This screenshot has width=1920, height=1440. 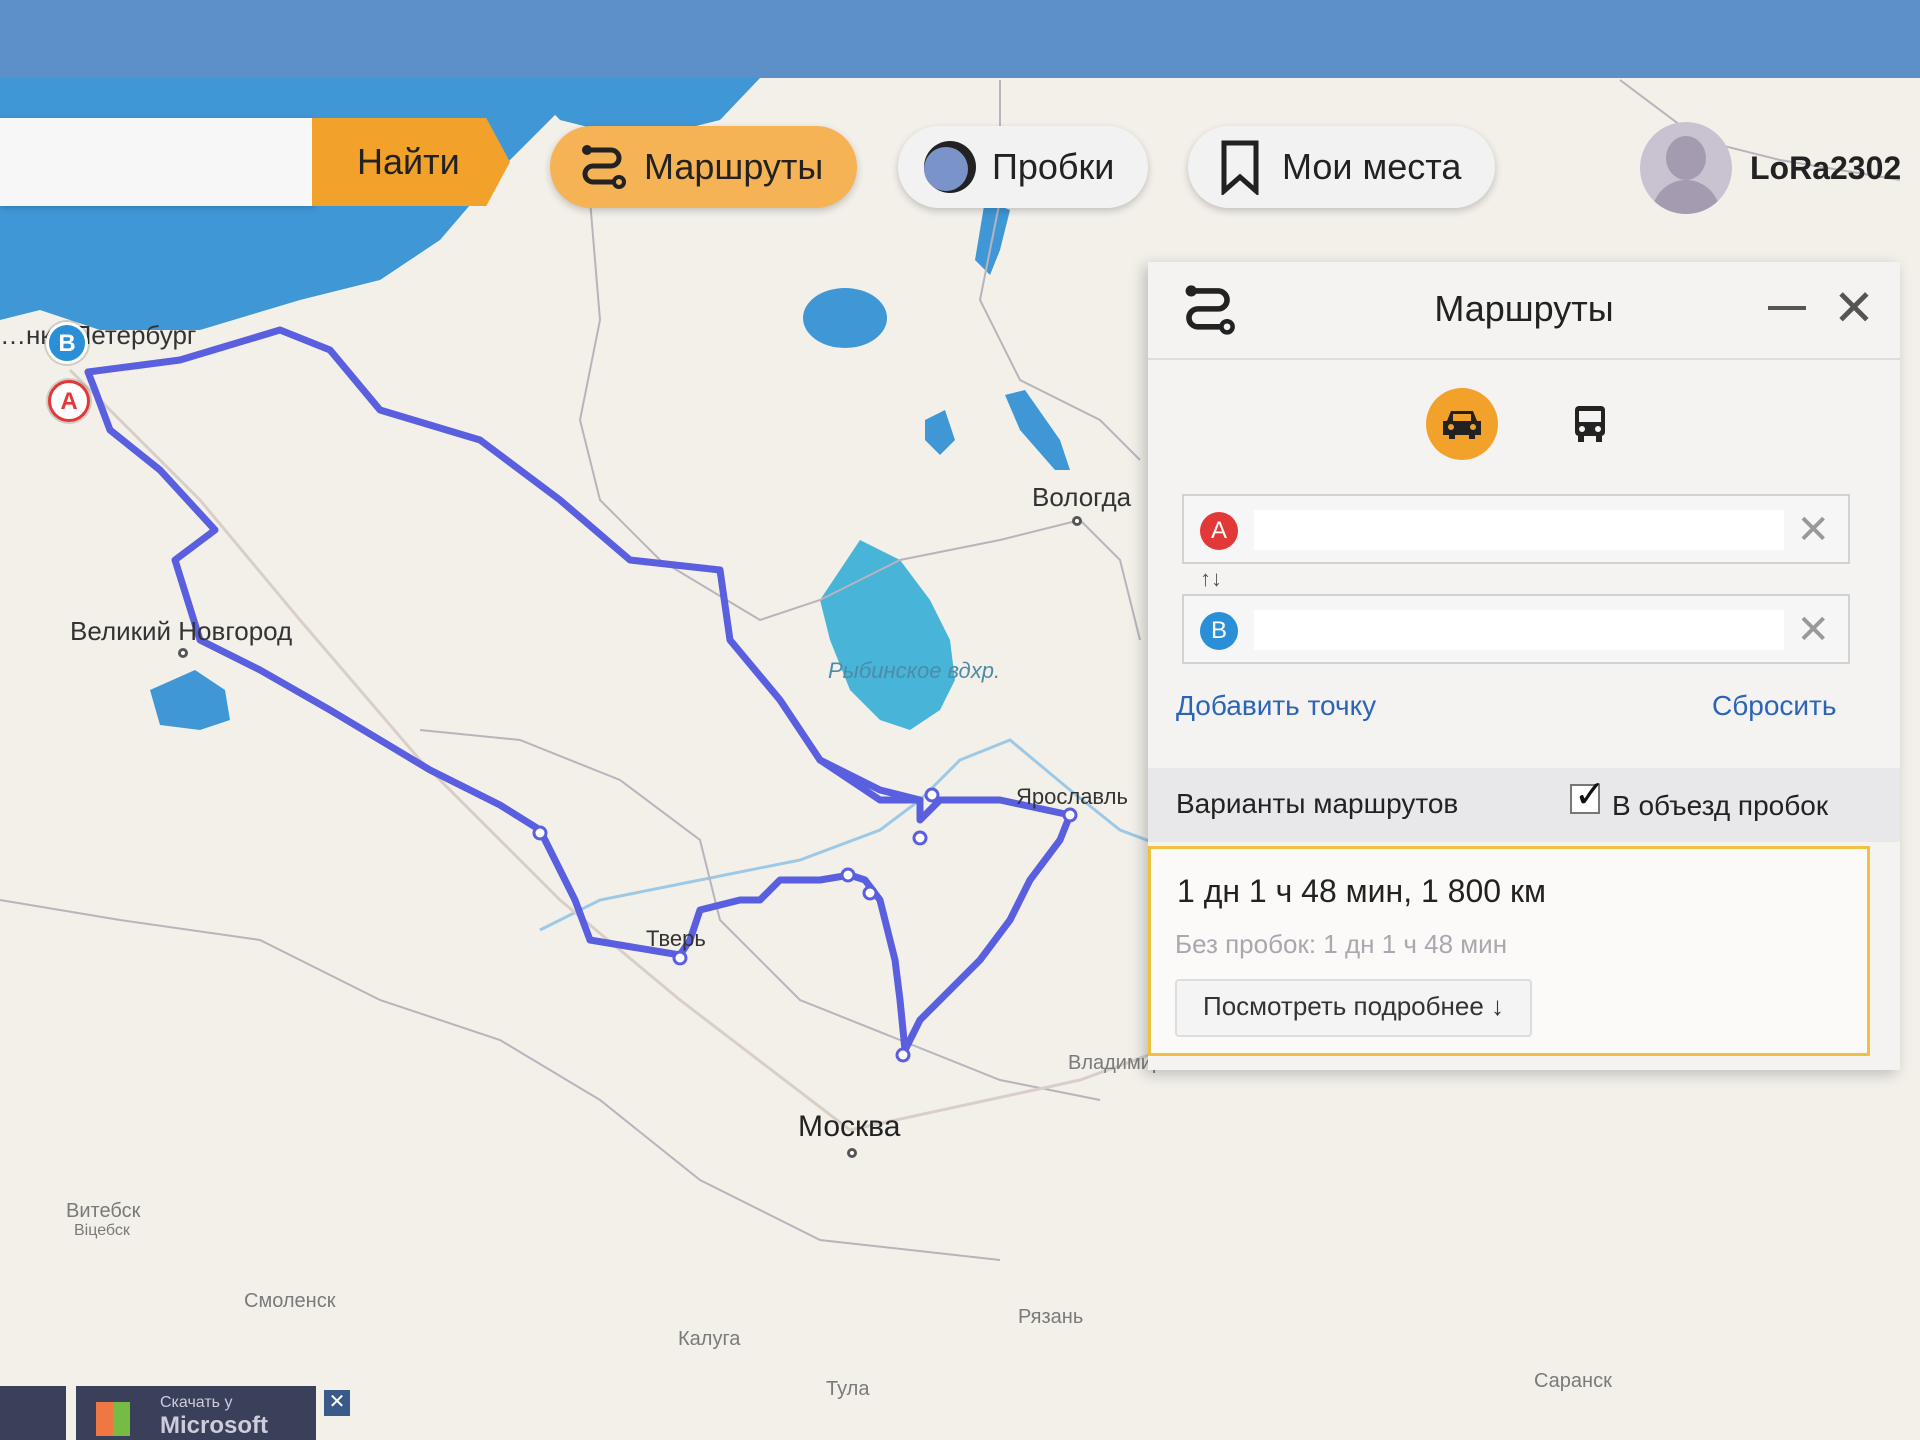 I want to click on routes-button: Маршруты, so click(x=704, y=167).